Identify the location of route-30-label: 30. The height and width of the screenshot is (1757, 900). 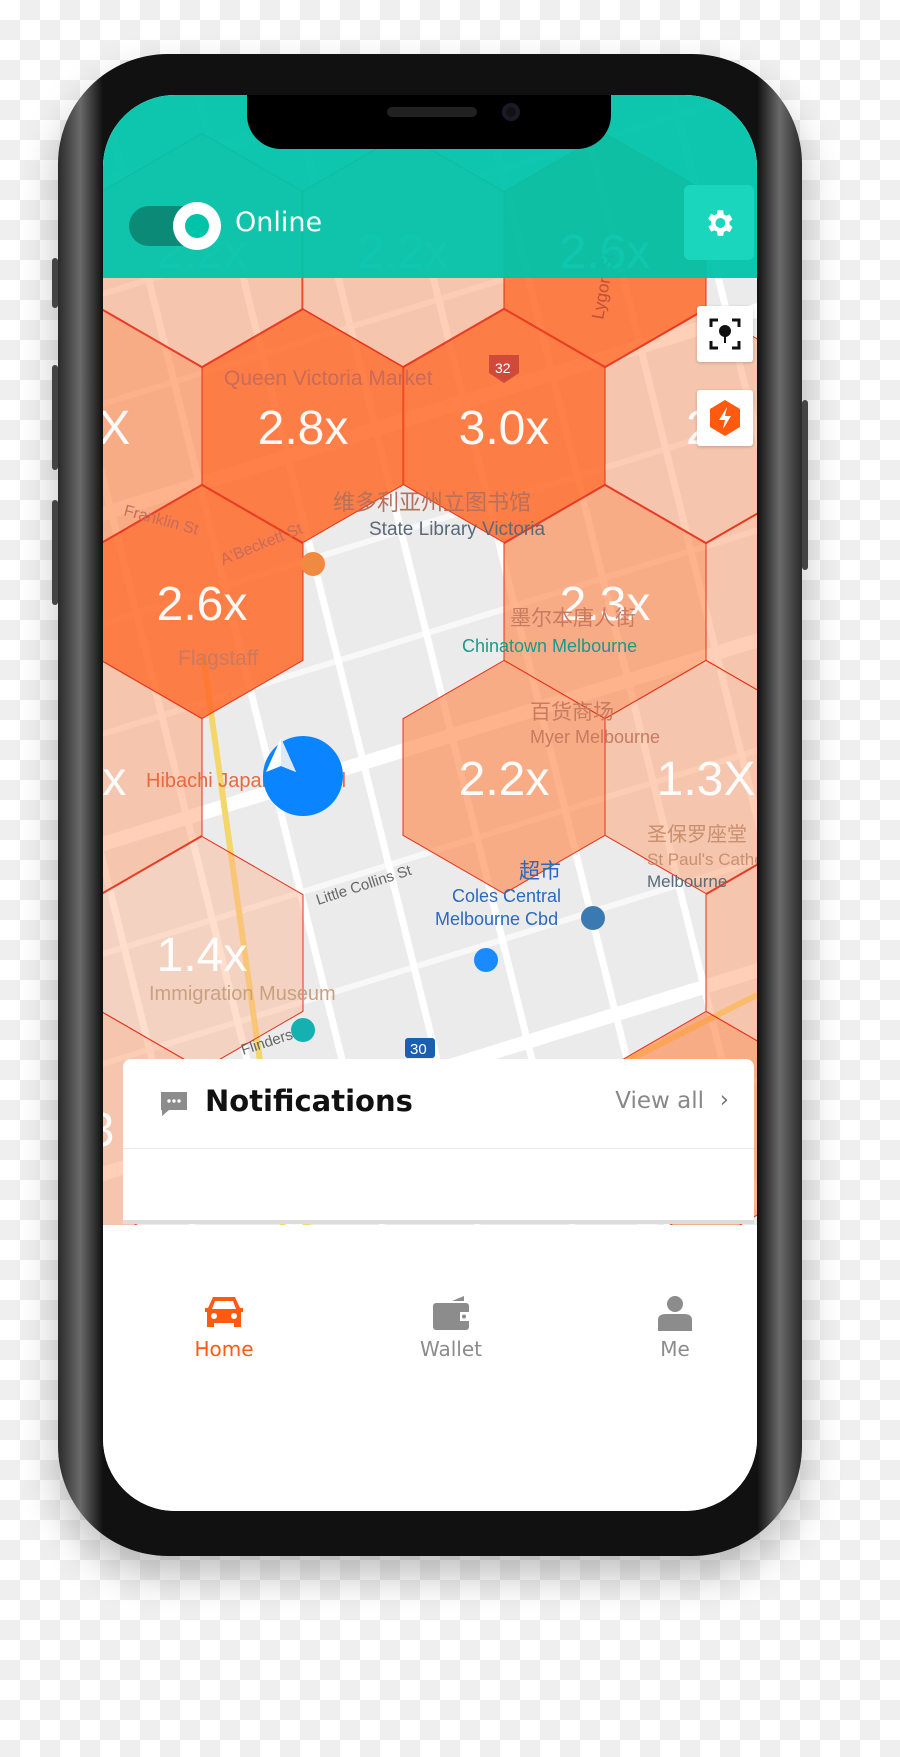
(418, 1049).